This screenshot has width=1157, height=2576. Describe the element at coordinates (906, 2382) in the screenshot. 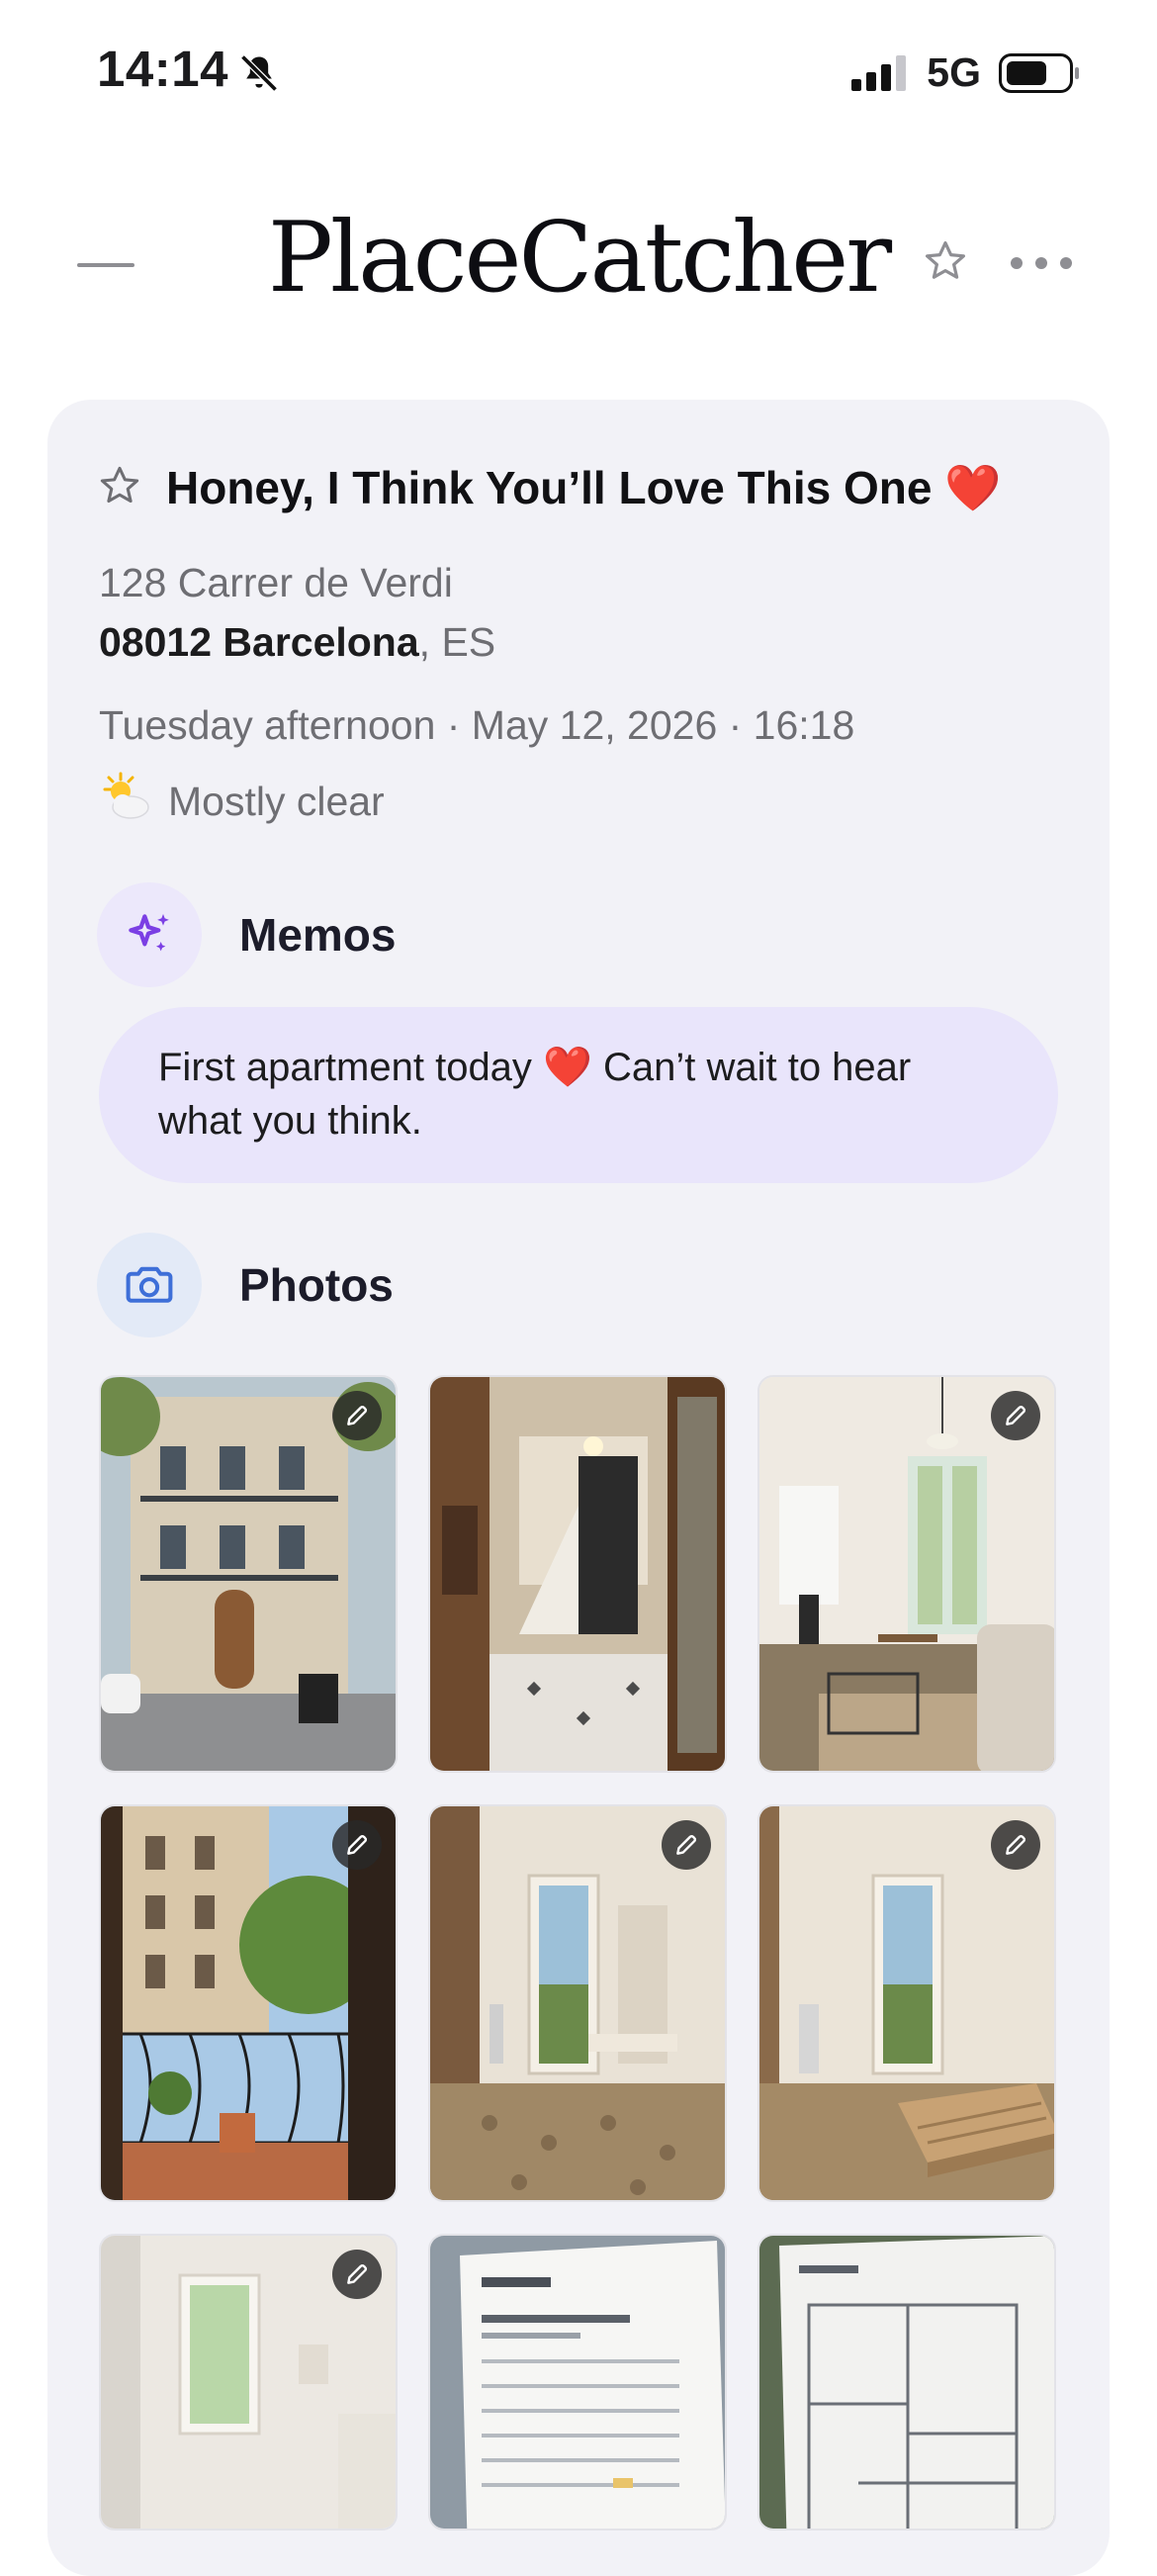

I see `photo-floor-plan` at that location.